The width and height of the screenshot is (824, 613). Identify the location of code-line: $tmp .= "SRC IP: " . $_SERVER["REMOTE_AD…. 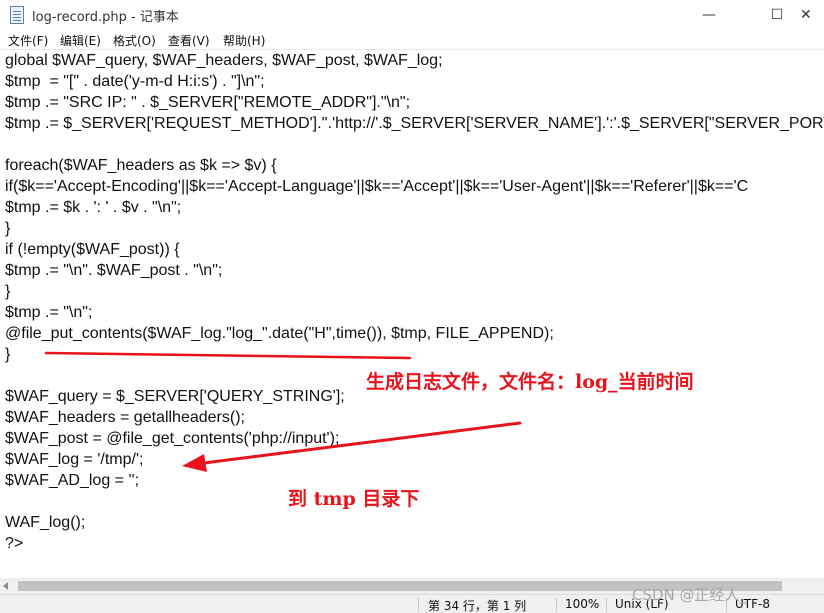
(208, 102).